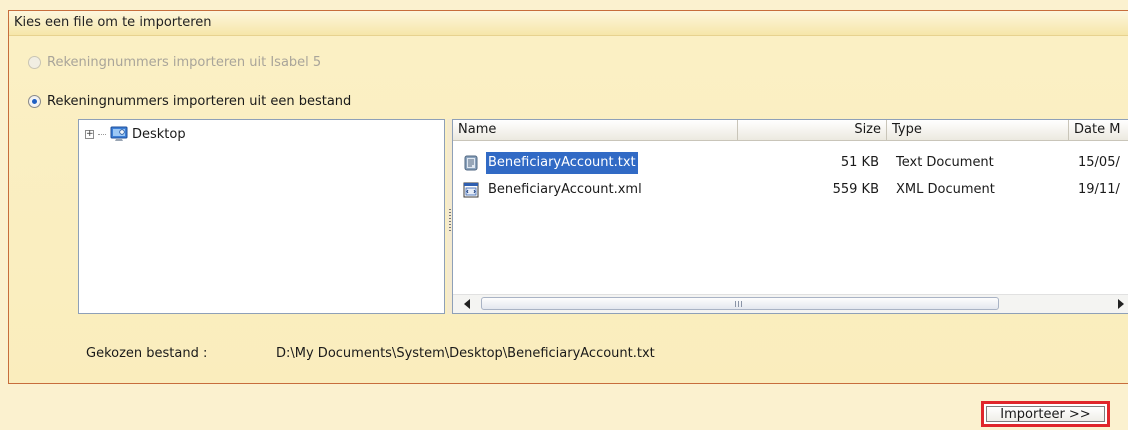 The height and width of the screenshot is (430, 1128). What do you see at coordinates (102, 134) in the screenshot?
I see `tree-connector` at bounding box center [102, 134].